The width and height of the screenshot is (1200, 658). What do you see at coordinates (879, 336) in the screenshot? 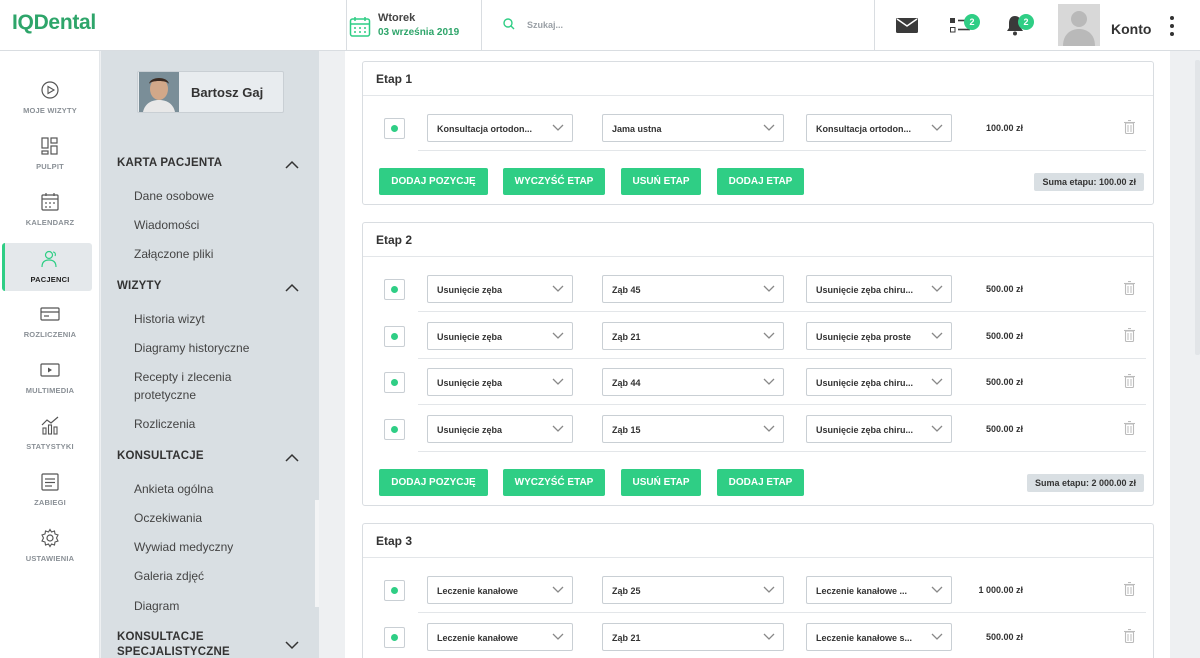
I see `procedure-select: Usunięcie zęba proste` at bounding box center [879, 336].